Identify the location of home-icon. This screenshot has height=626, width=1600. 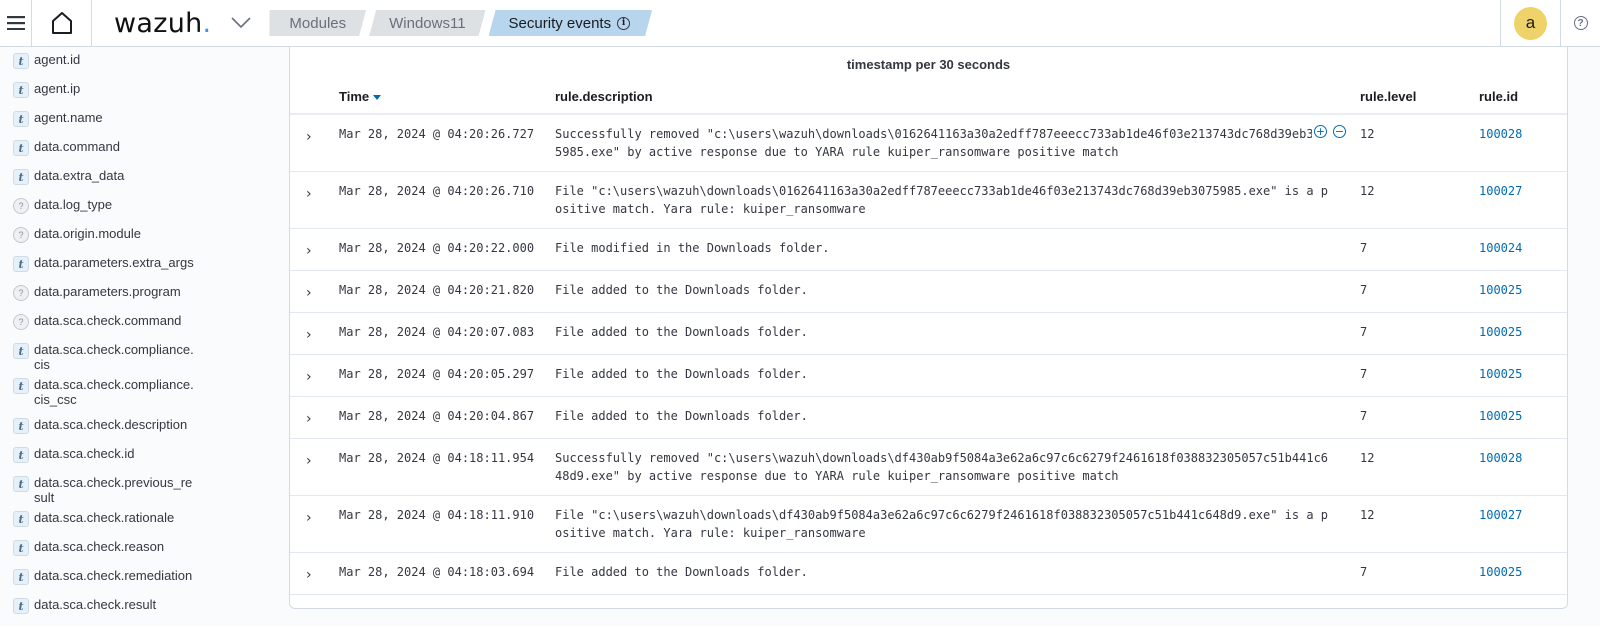
(61, 23).